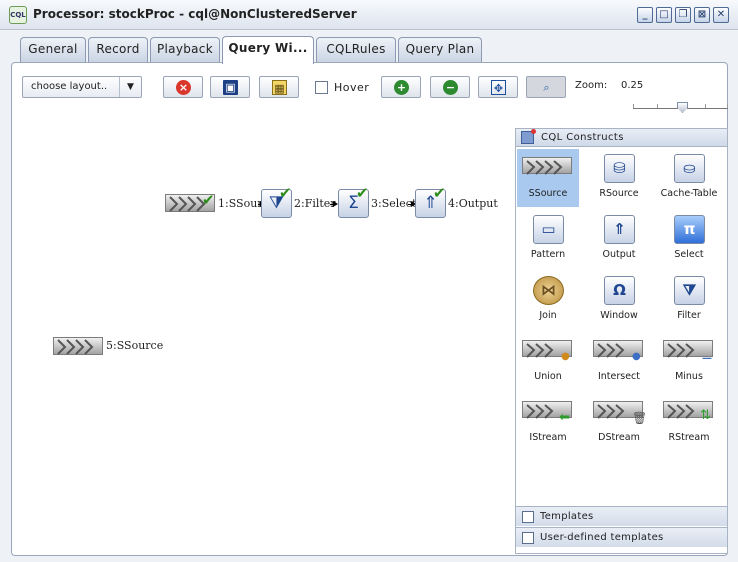 The width and height of the screenshot is (738, 562). I want to click on palette-item-rsource: ⛁ RSource, so click(619, 178).